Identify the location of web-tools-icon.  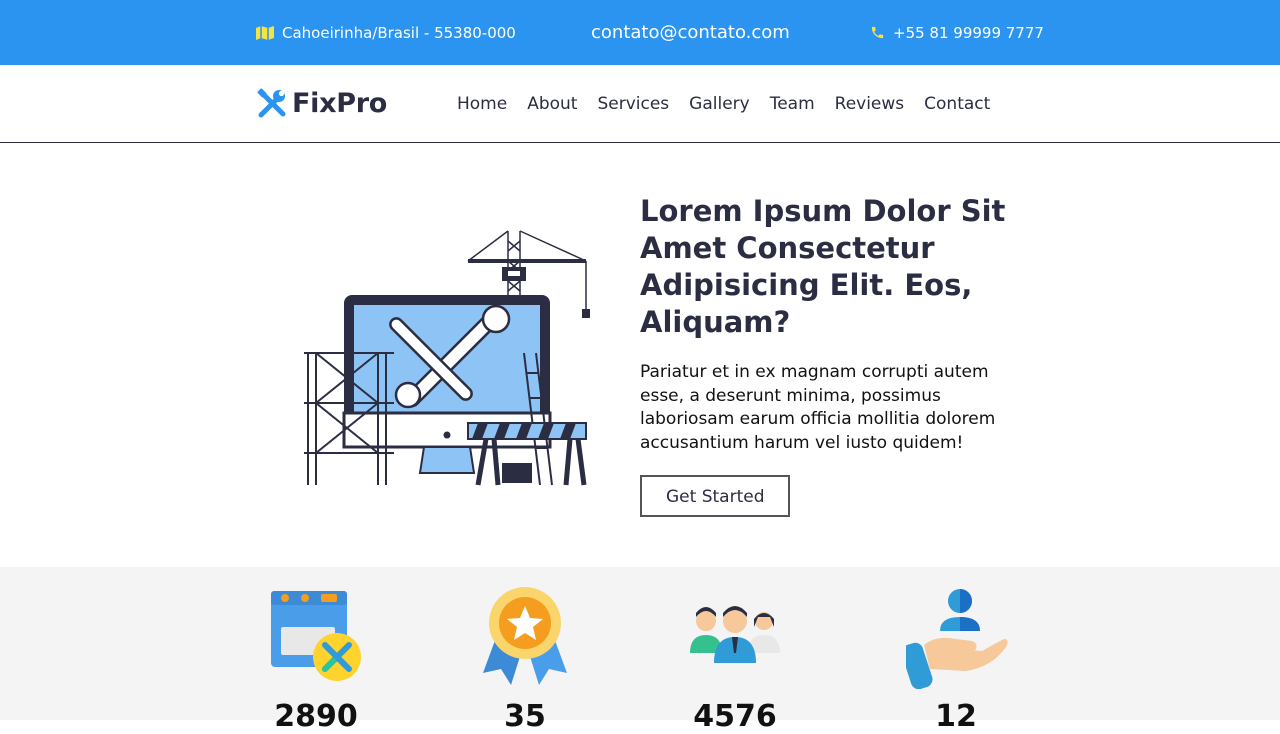
(317, 635).